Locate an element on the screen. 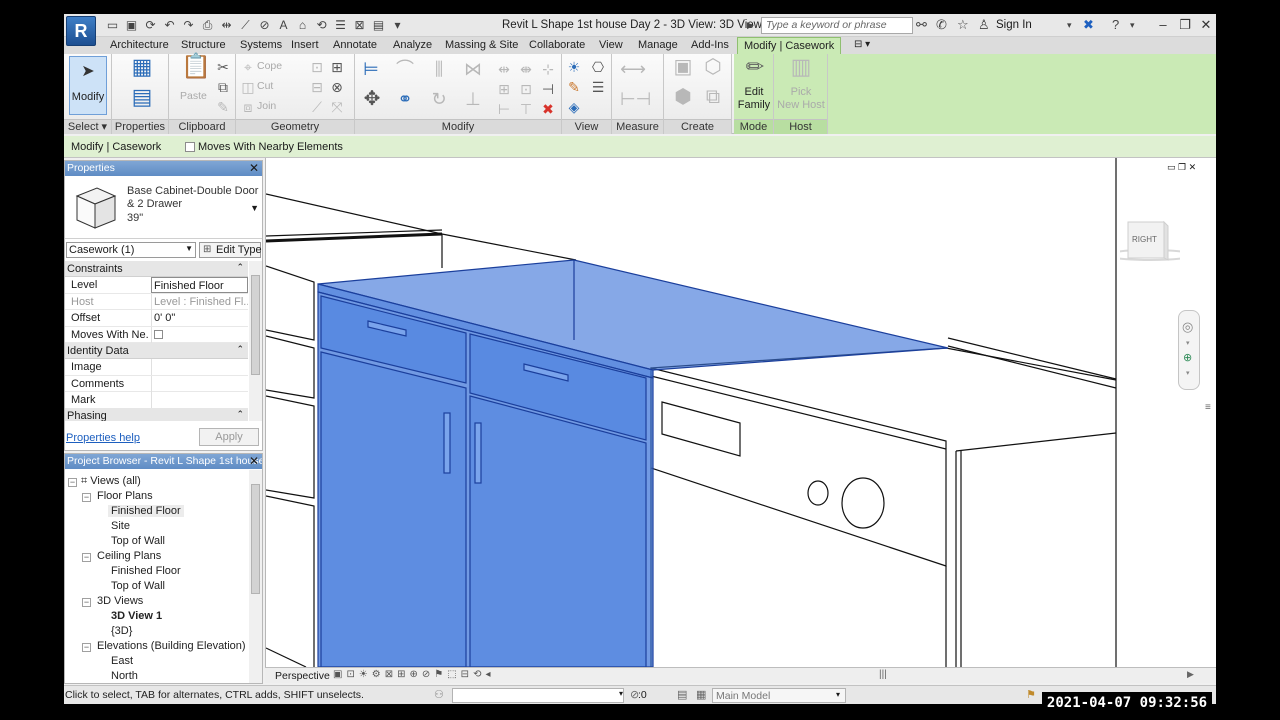  split-icon: ⇹ is located at coordinates (504, 69).